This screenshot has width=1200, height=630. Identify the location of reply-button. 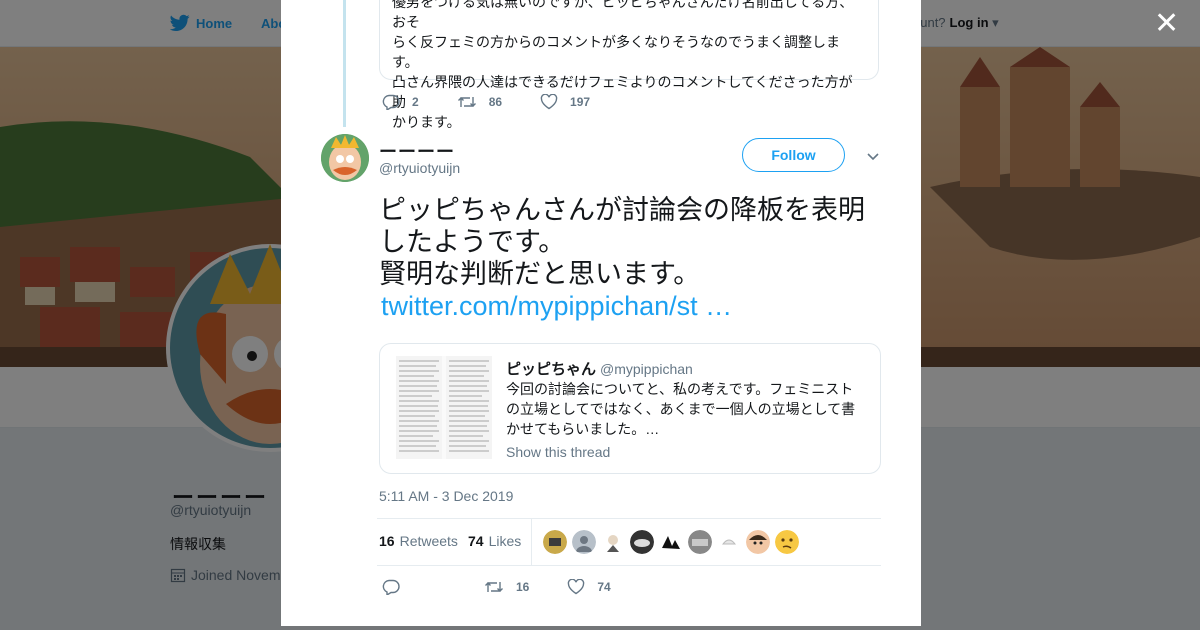
(397, 587).